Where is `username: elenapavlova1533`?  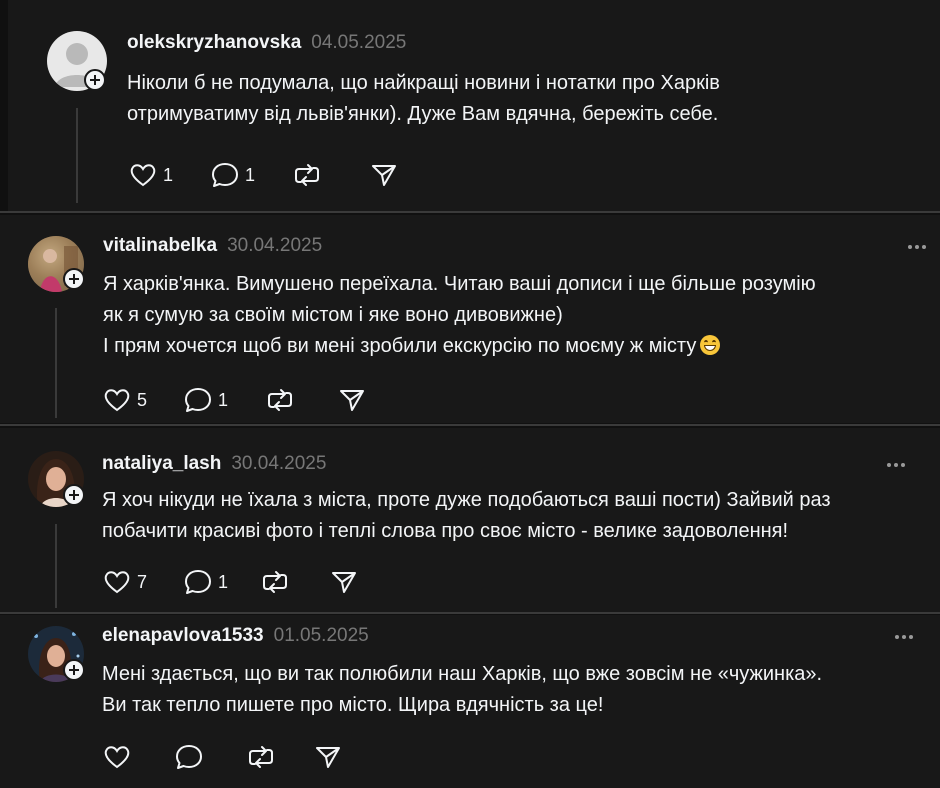
username: elenapavlova1533 is located at coordinates (183, 636).